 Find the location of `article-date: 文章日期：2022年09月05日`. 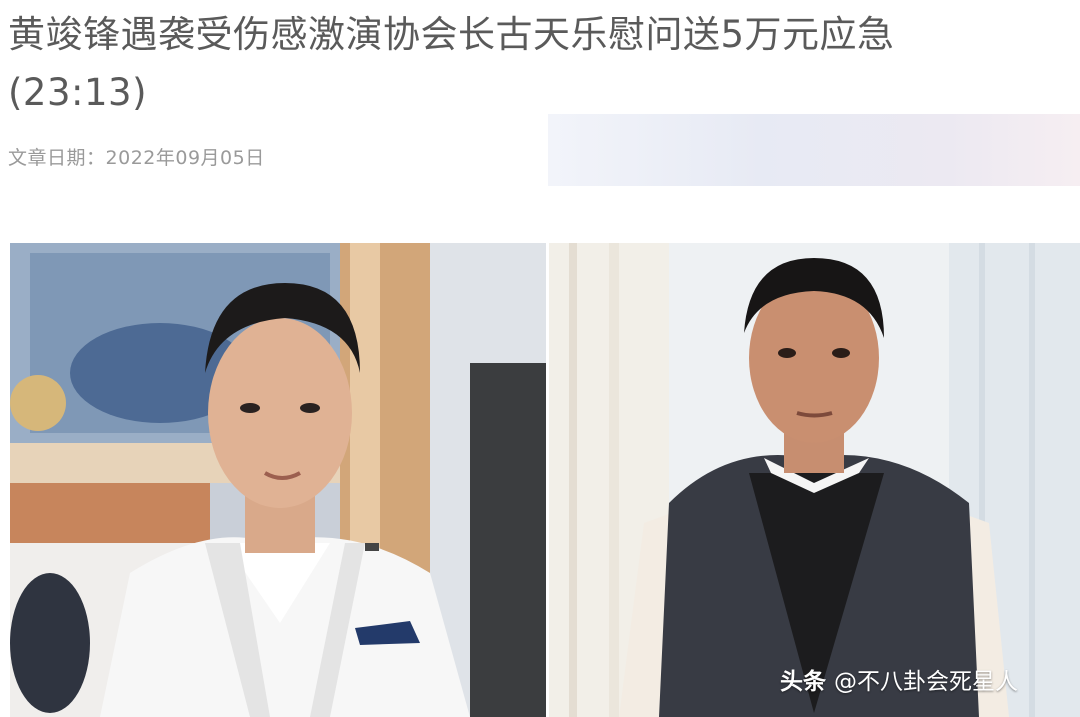

article-date: 文章日期：2022年09月05日 is located at coordinates (136, 156).